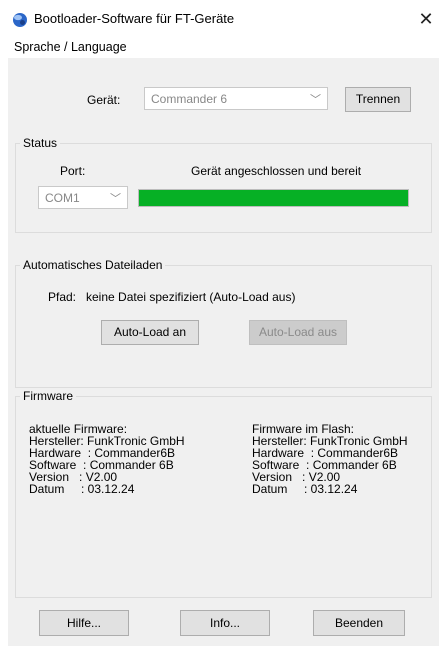  I want to click on autoload-group-title: Automatisches Dateiladen, so click(93, 265).